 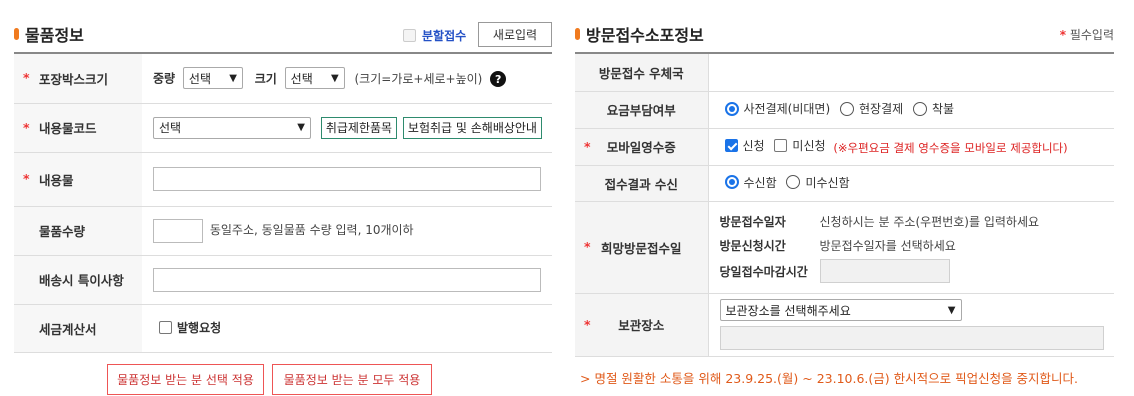 I want to click on size-select-value: 선택, so click(x=301, y=78).